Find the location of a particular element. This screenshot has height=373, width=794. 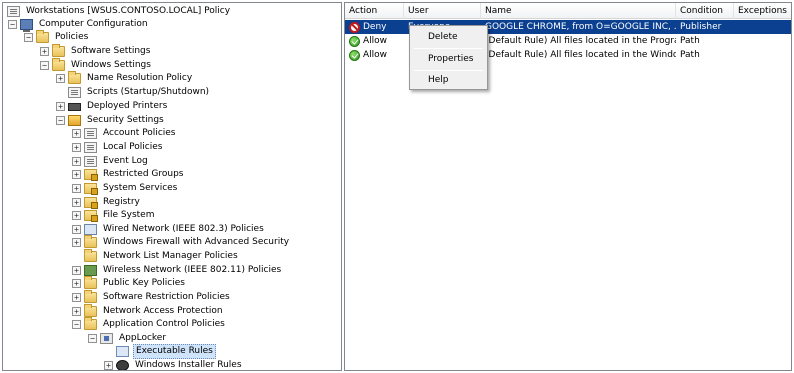

tree-item-wired-network: + Wired Network (IEEE 802.3) Policies is located at coordinates (169, 229).